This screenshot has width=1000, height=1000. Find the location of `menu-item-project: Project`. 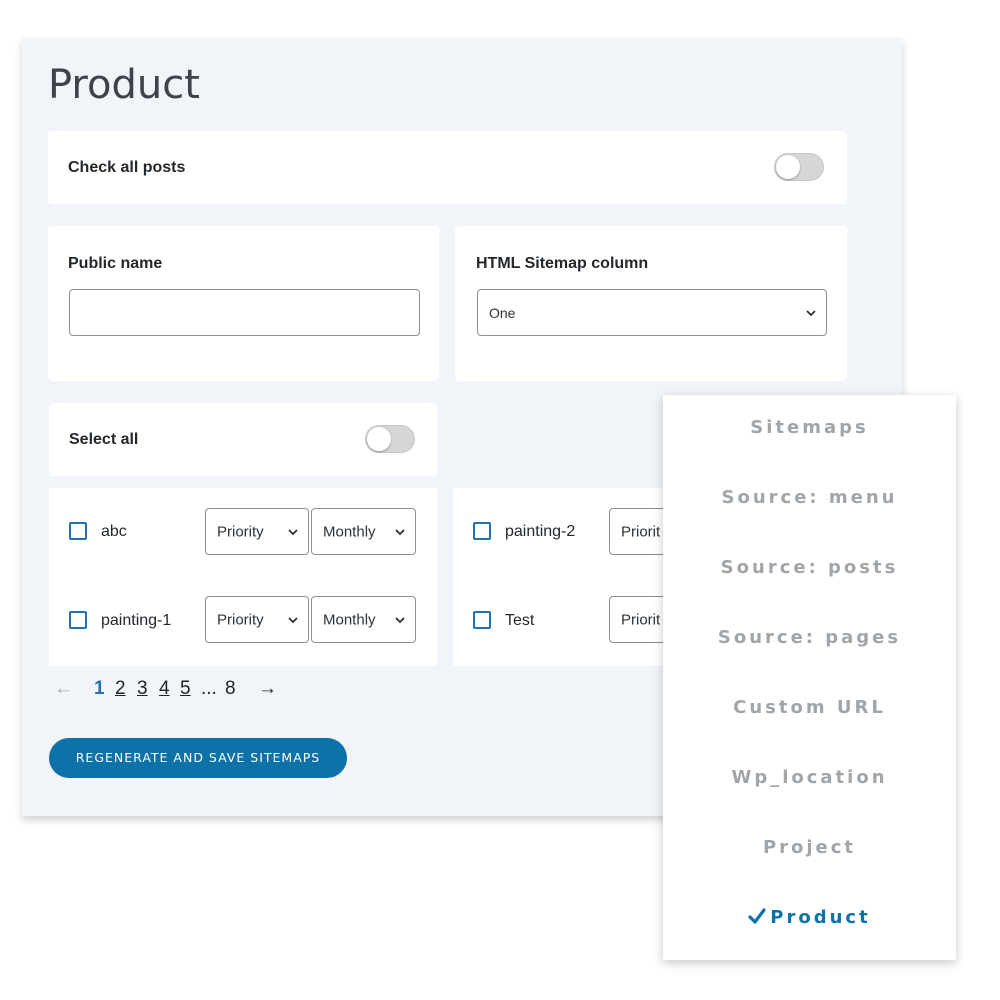

menu-item-project: Project is located at coordinates (809, 847).